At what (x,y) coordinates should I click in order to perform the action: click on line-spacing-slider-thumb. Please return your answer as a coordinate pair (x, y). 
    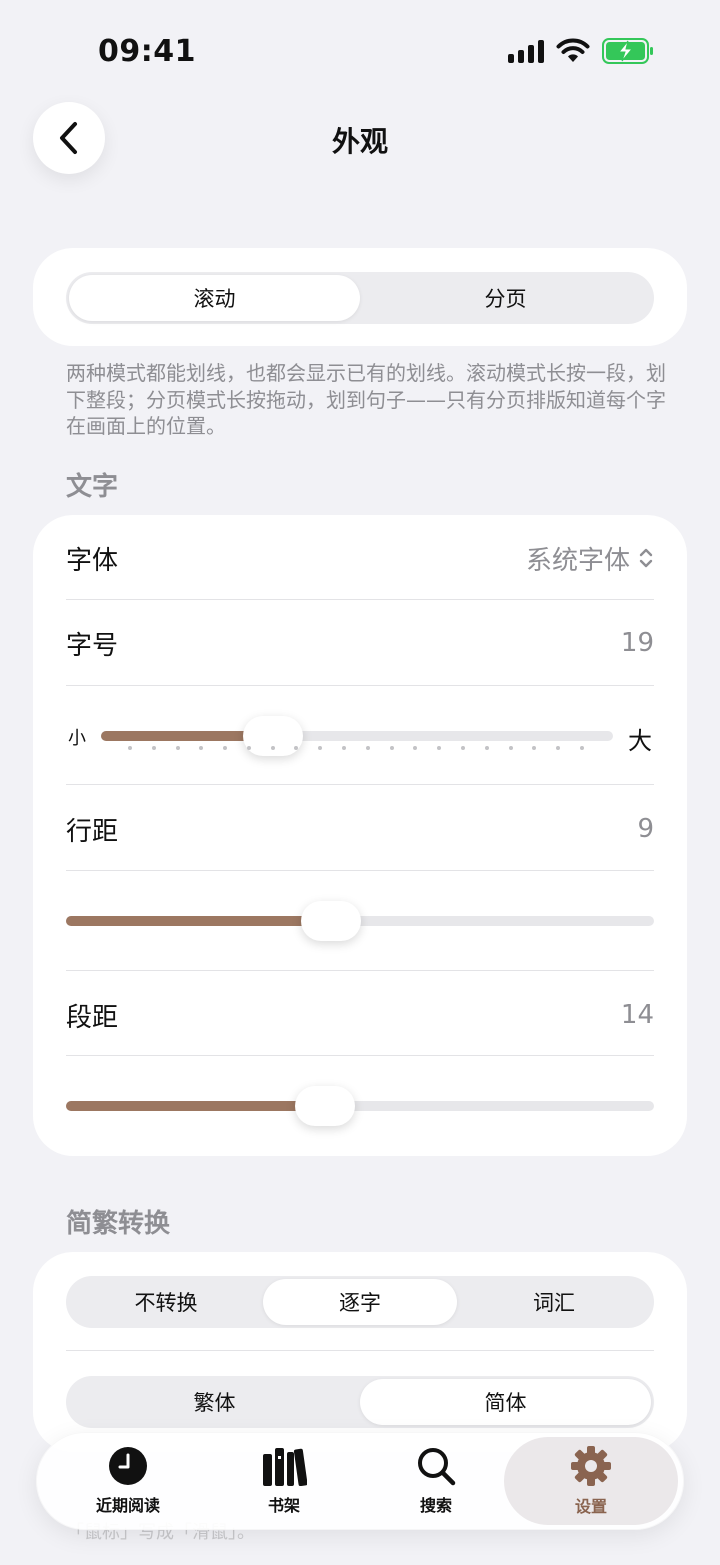
    Looking at the image, I should click on (331, 921).